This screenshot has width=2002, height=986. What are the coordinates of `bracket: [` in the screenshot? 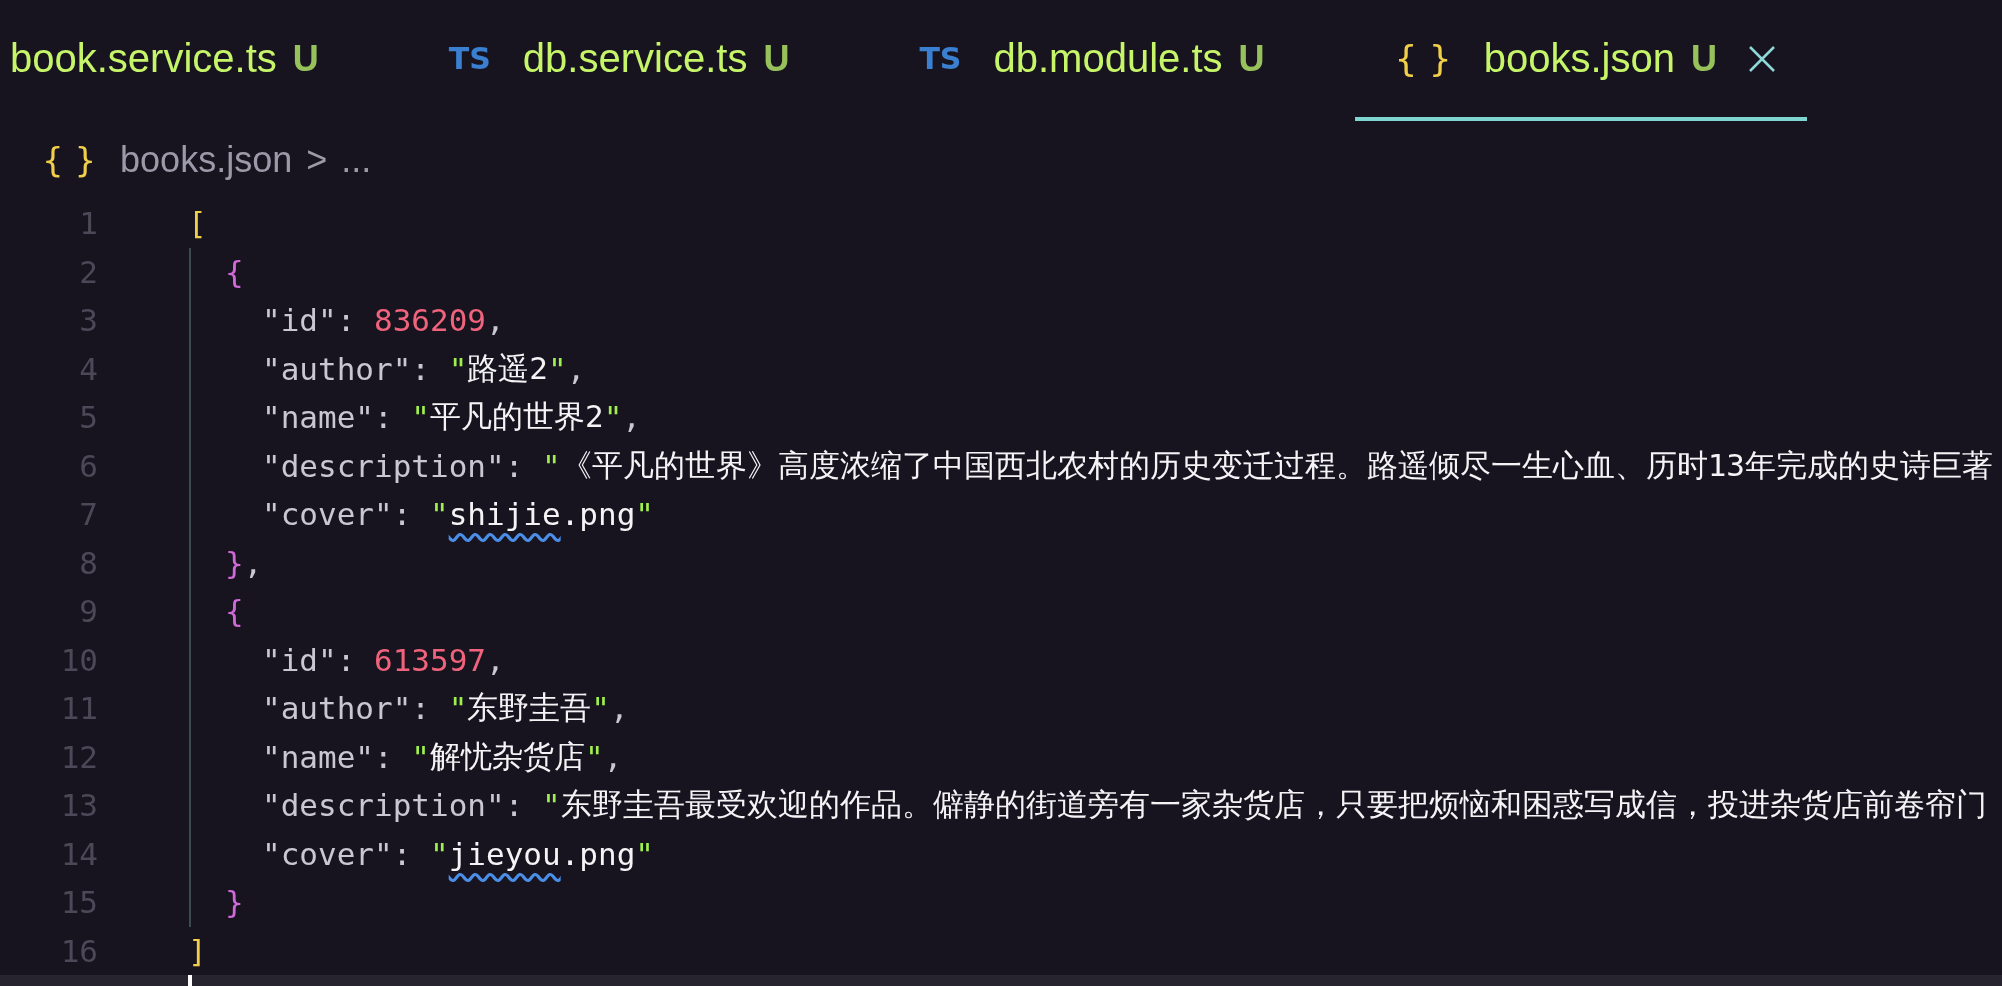 It's located at (197, 223).